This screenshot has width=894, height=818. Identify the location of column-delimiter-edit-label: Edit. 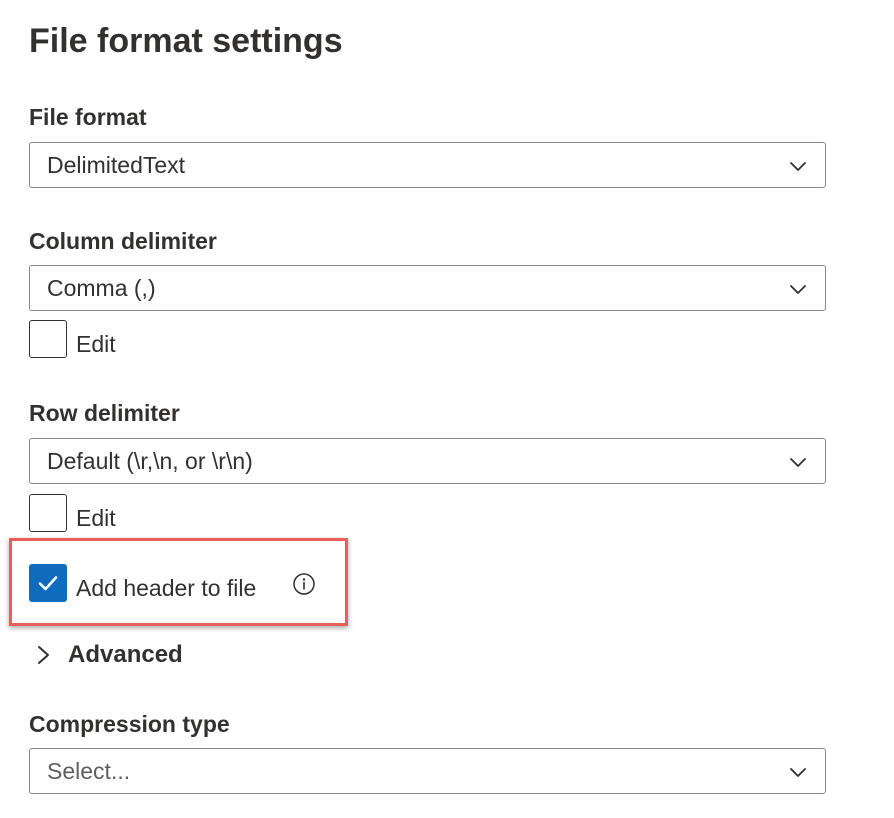
(96, 344).